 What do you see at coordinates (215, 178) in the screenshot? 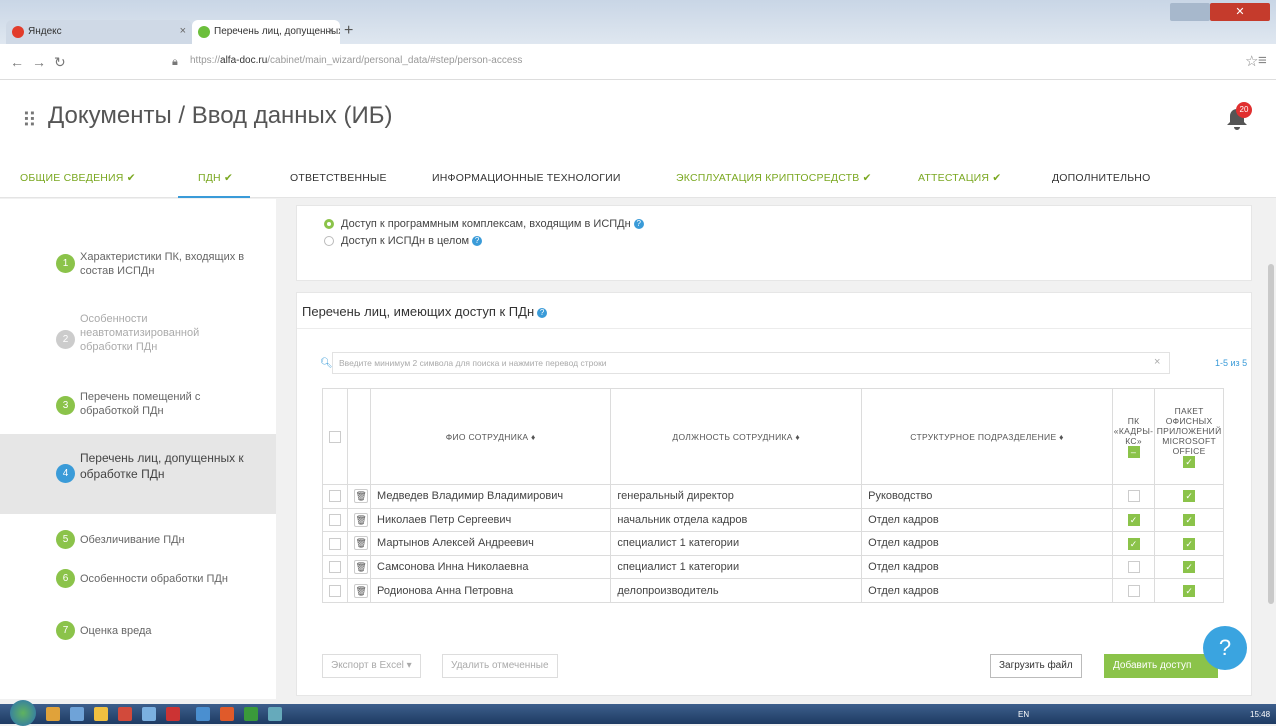
I see `tab-pdn: ПДН ✔` at bounding box center [215, 178].